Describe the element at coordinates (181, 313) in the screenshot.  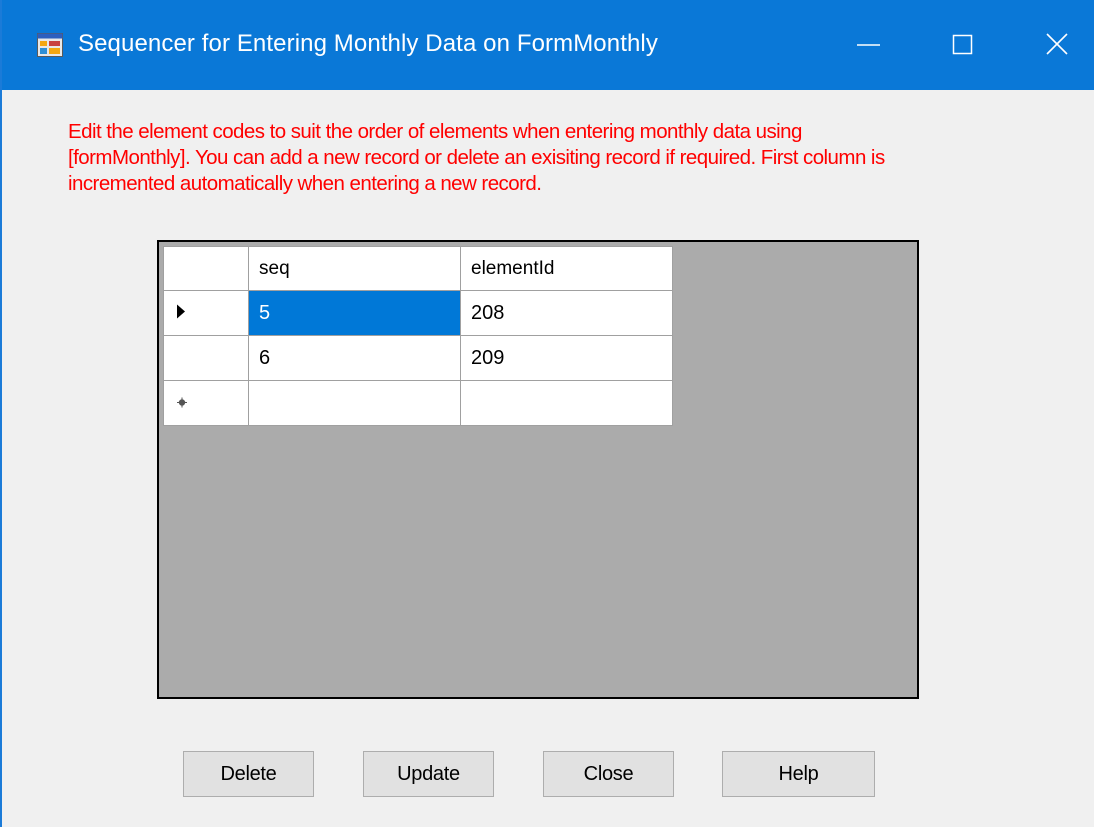
I see `current-row-arrow-icon` at that location.